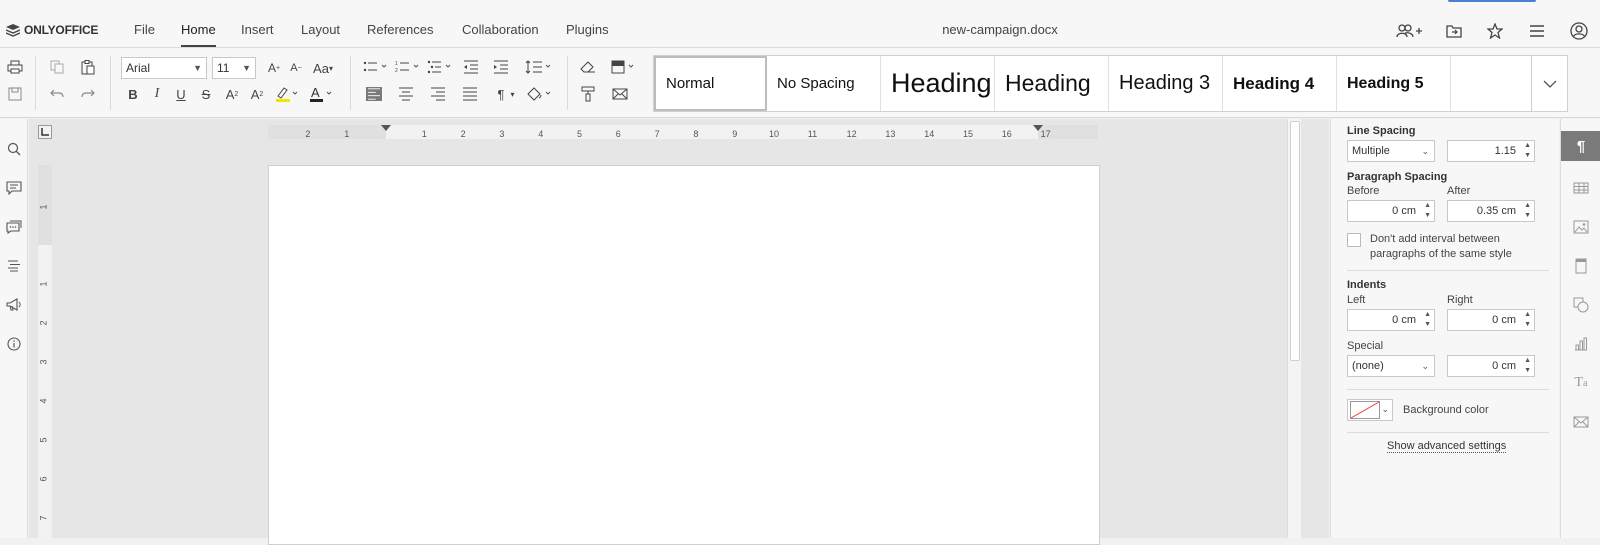 The image size is (1600, 545). What do you see at coordinates (438, 94) in the screenshot?
I see `align-right-icon` at bounding box center [438, 94].